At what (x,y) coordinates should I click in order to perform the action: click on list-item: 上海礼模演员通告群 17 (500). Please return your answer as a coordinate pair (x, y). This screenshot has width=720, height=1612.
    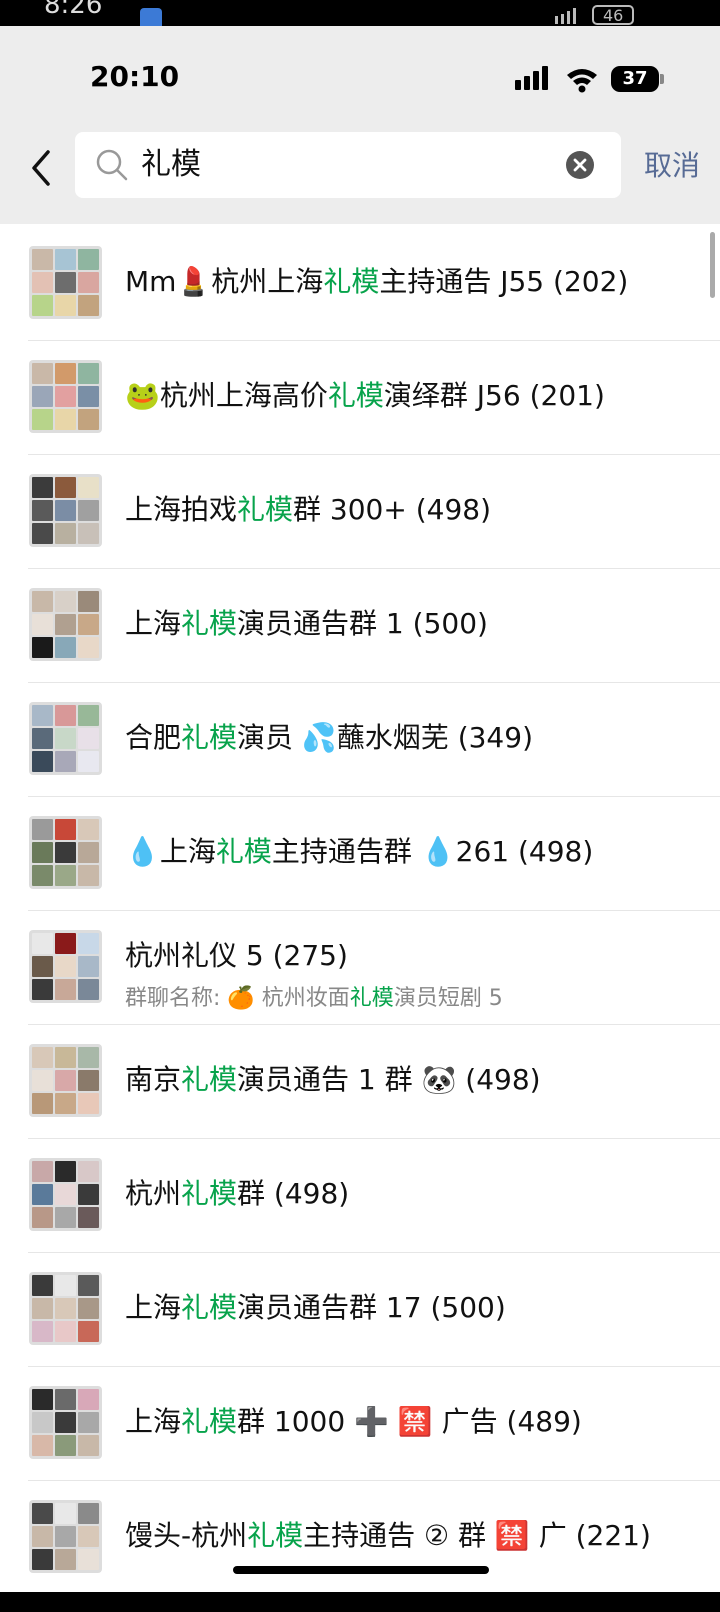
    Looking at the image, I should click on (360, 1308).